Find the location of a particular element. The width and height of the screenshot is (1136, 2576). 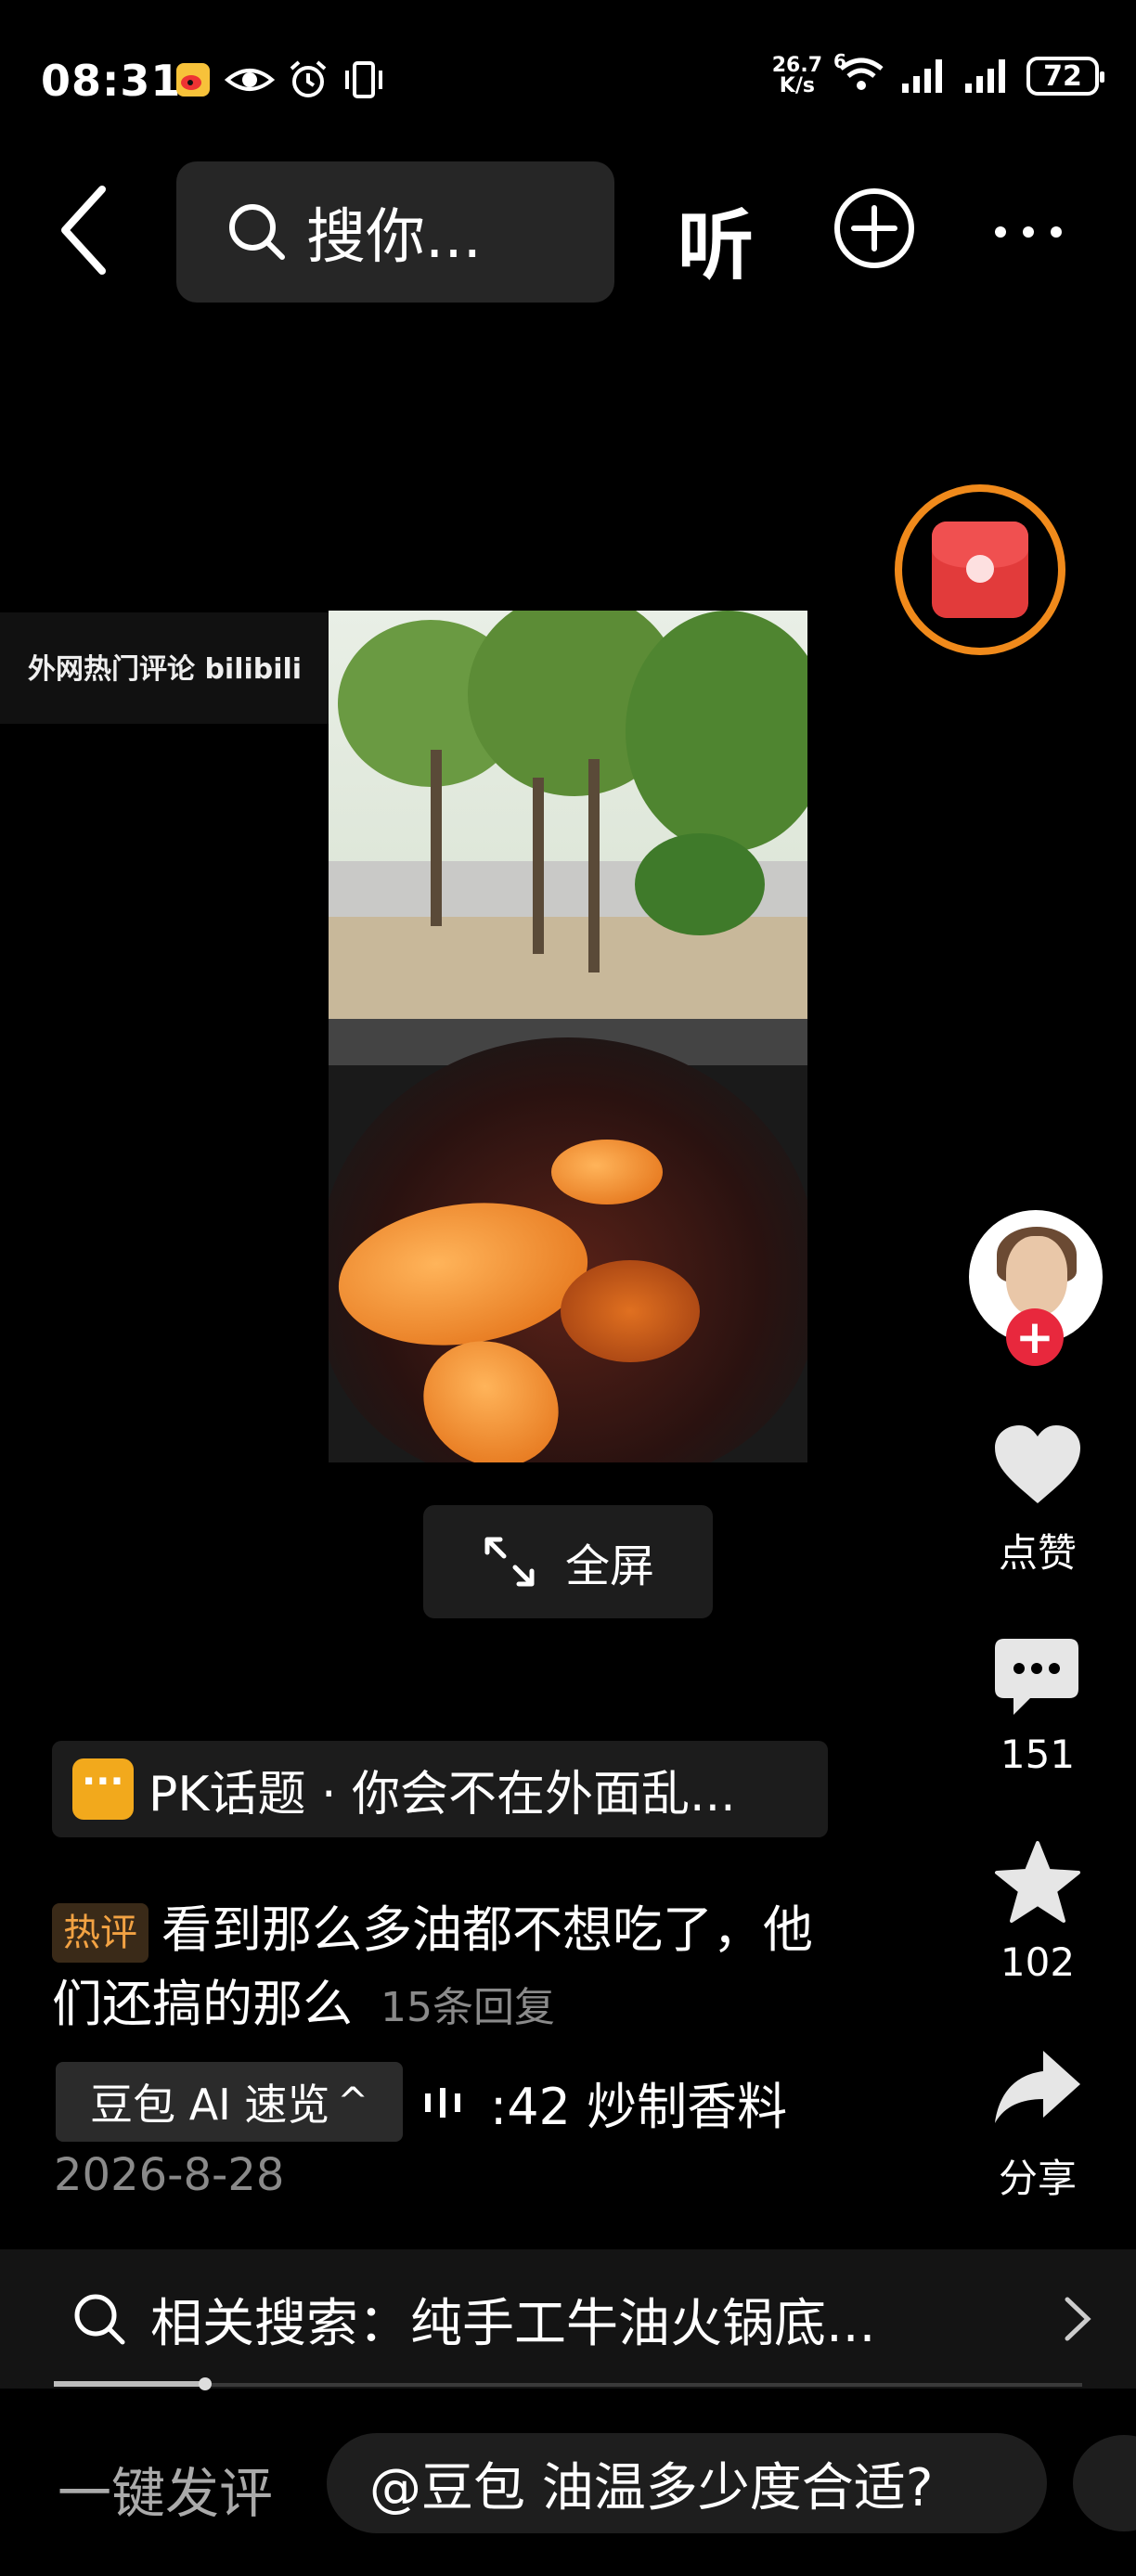

one-click-comment-button: 一键发评 is located at coordinates (165, 2489).